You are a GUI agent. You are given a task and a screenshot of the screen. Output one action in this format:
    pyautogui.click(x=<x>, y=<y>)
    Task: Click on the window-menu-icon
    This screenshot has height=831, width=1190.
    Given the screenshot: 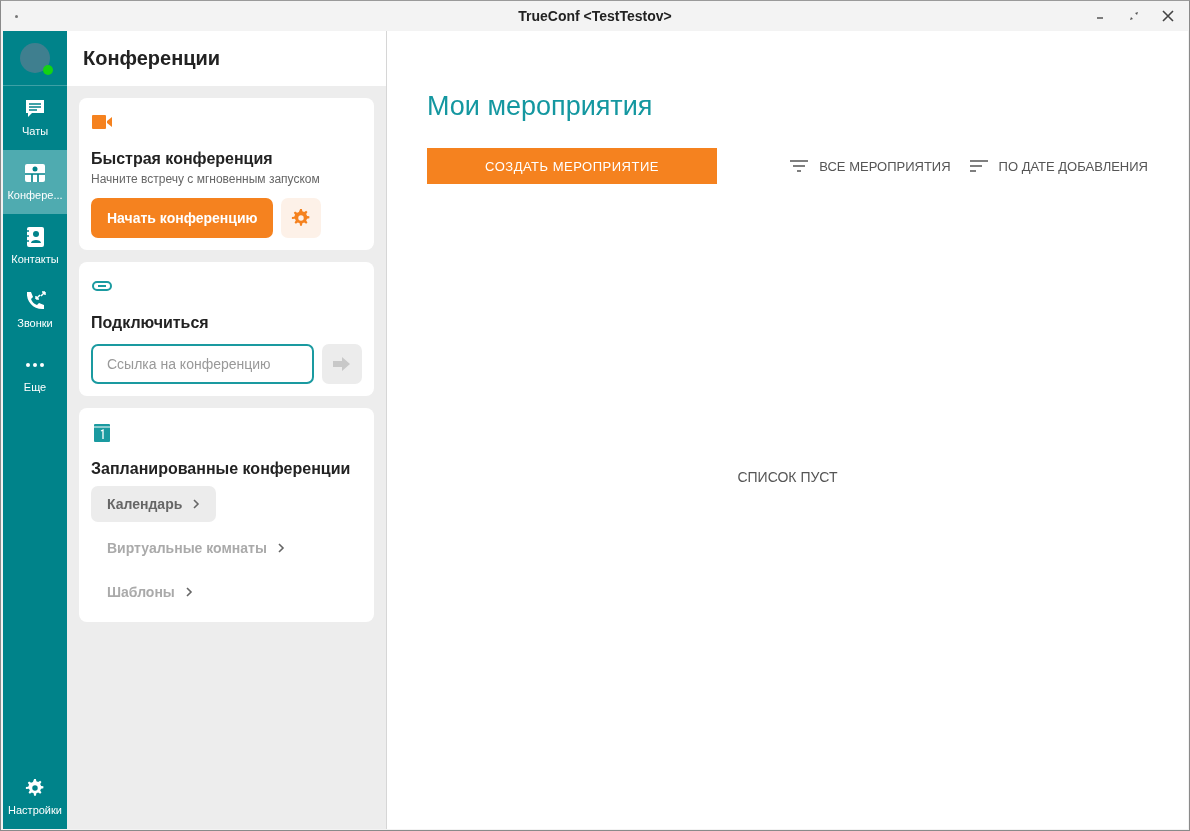 What is the action you would take?
    pyautogui.click(x=16, y=16)
    